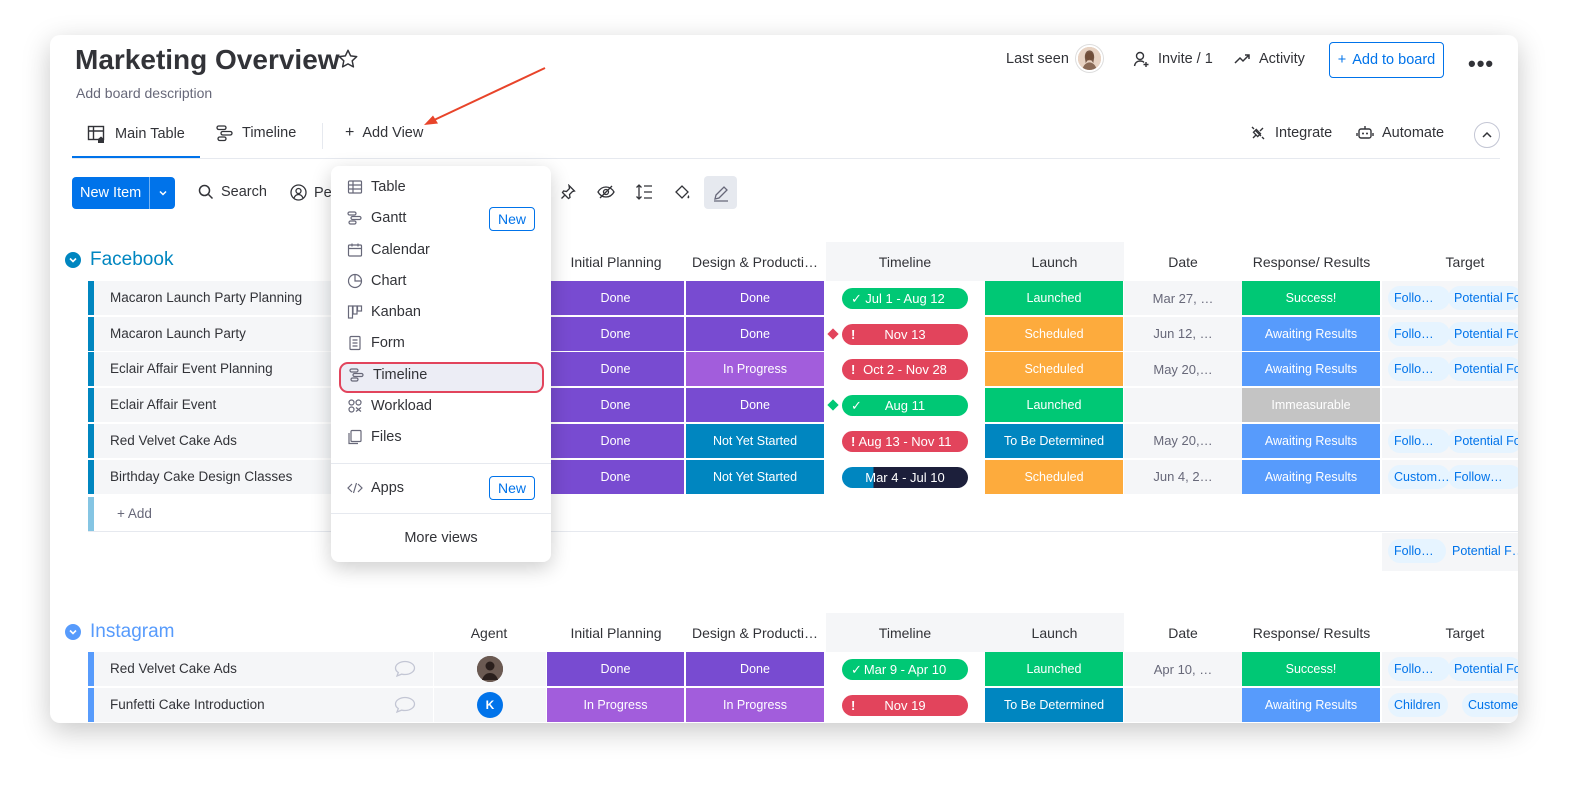  I want to click on date-cell, so click(1183, 705).